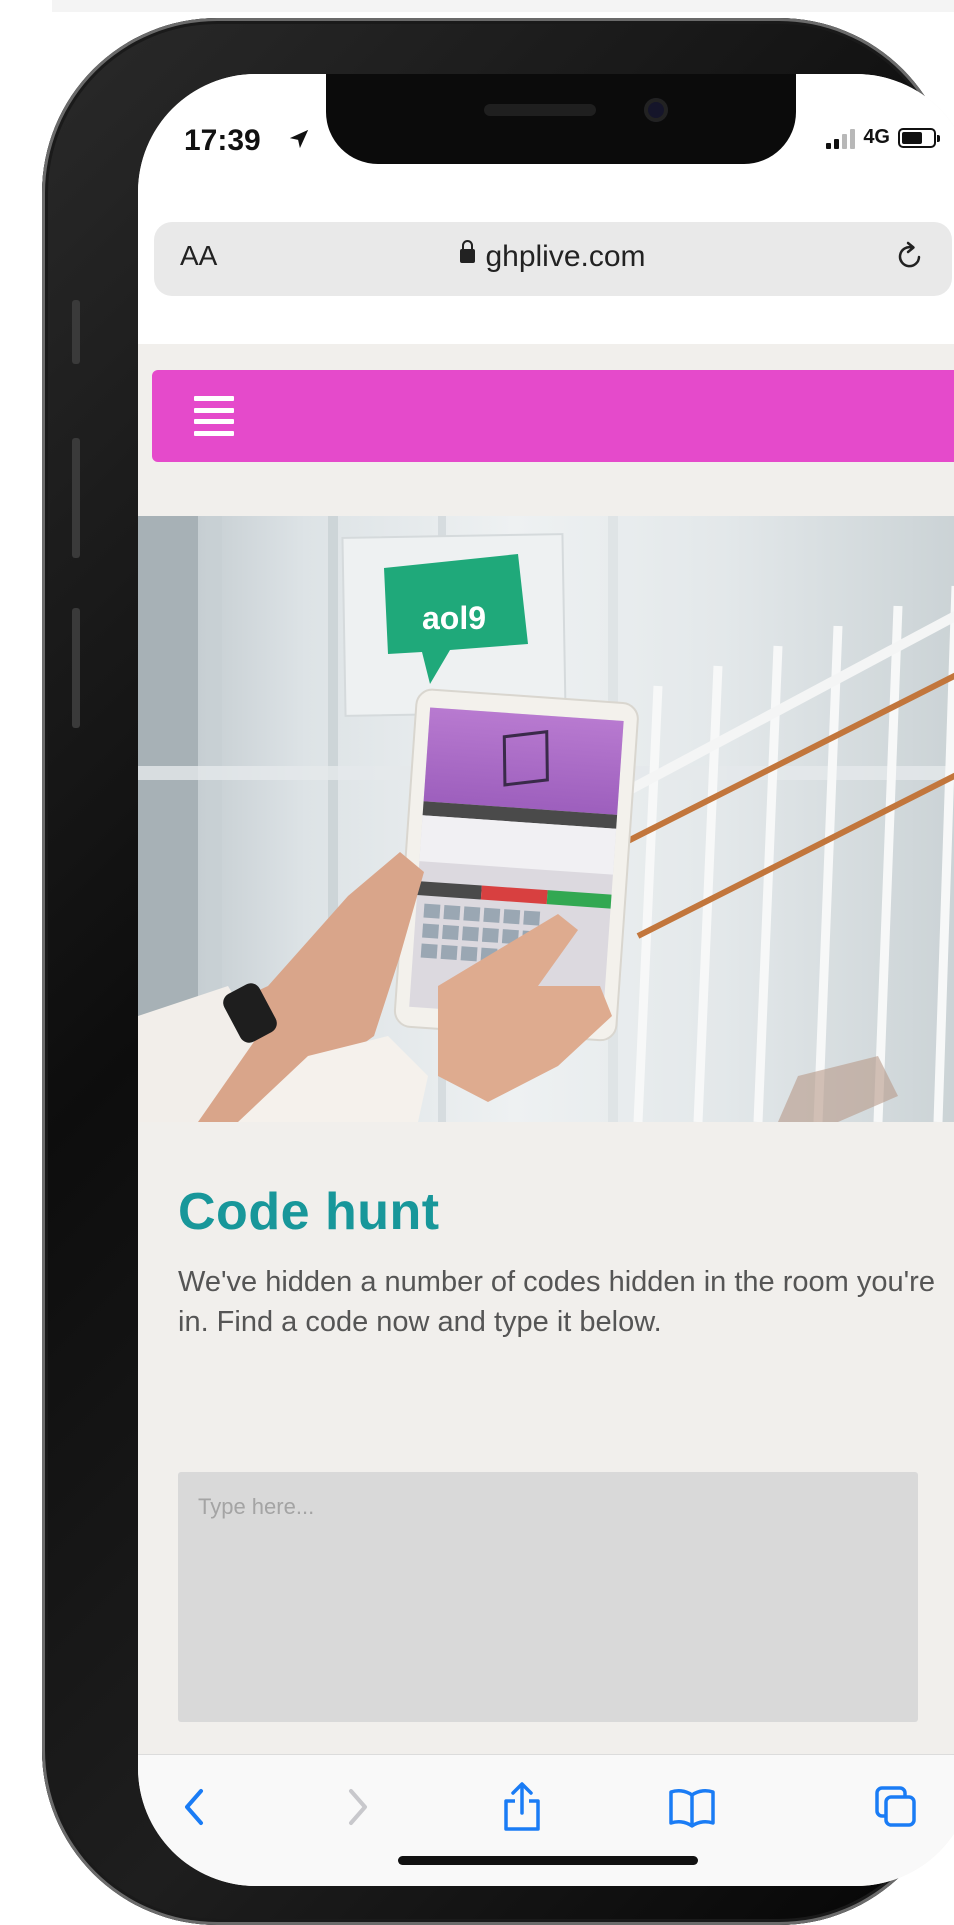 This screenshot has width=954, height=1925. Describe the element at coordinates (910, 256) in the screenshot. I see `reload-icon` at that location.